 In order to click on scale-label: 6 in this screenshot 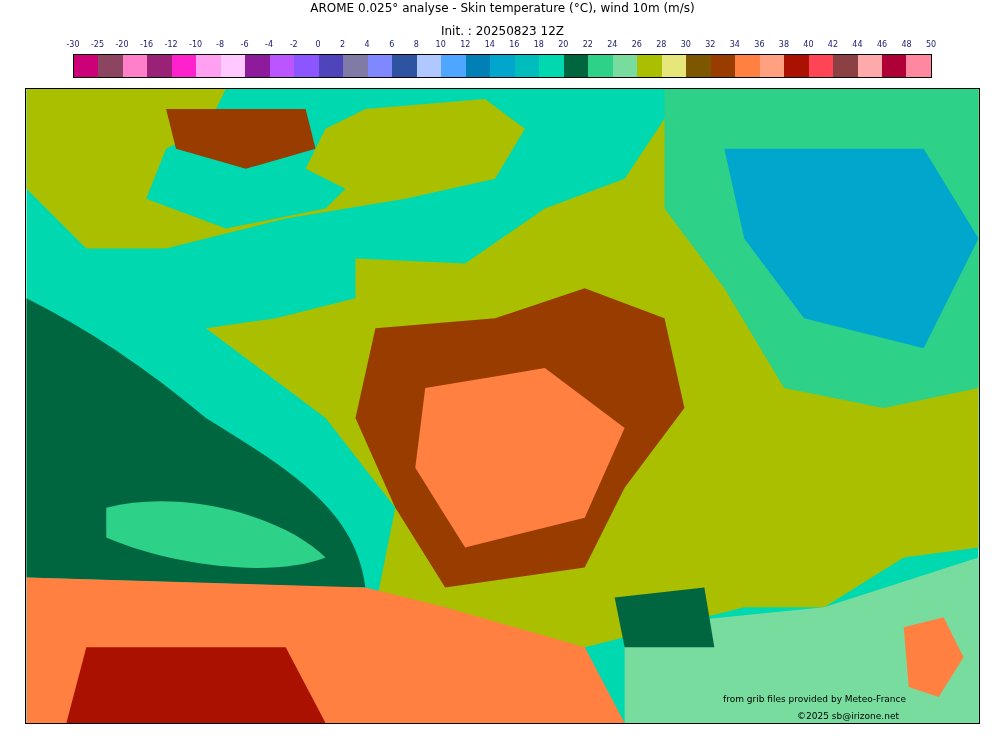, I will do `click(392, 45)`.